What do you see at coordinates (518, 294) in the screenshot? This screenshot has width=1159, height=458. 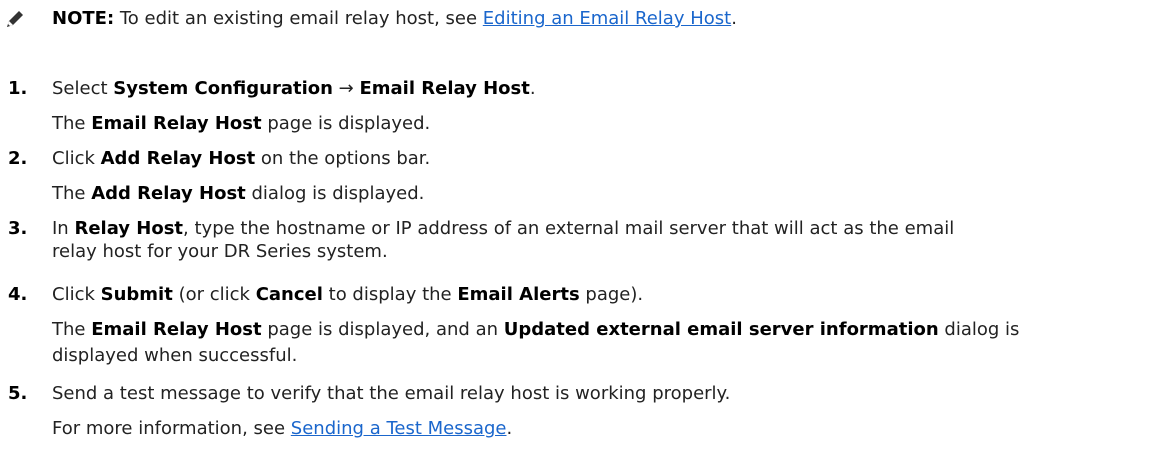 I see `email-alerts-ref: Email Alerts` at bounding box center [518, 294].